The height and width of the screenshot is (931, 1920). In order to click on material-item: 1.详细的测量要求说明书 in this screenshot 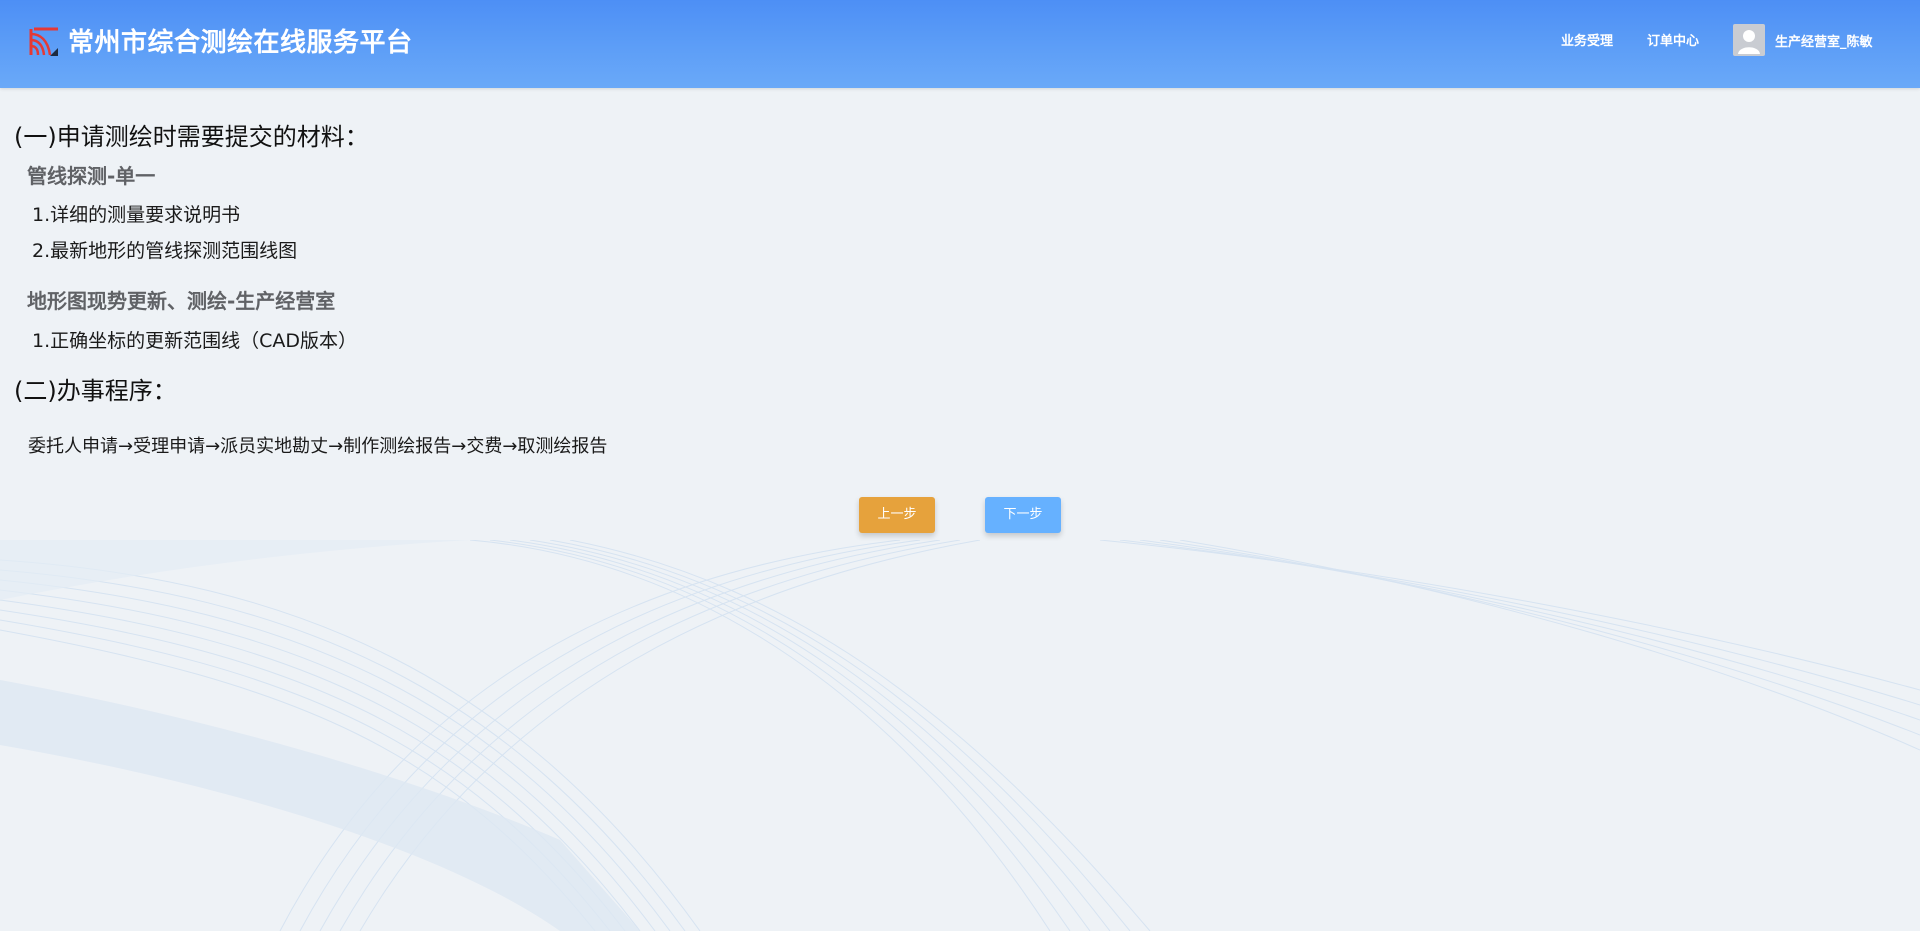, I will do `click(136, 215)`.